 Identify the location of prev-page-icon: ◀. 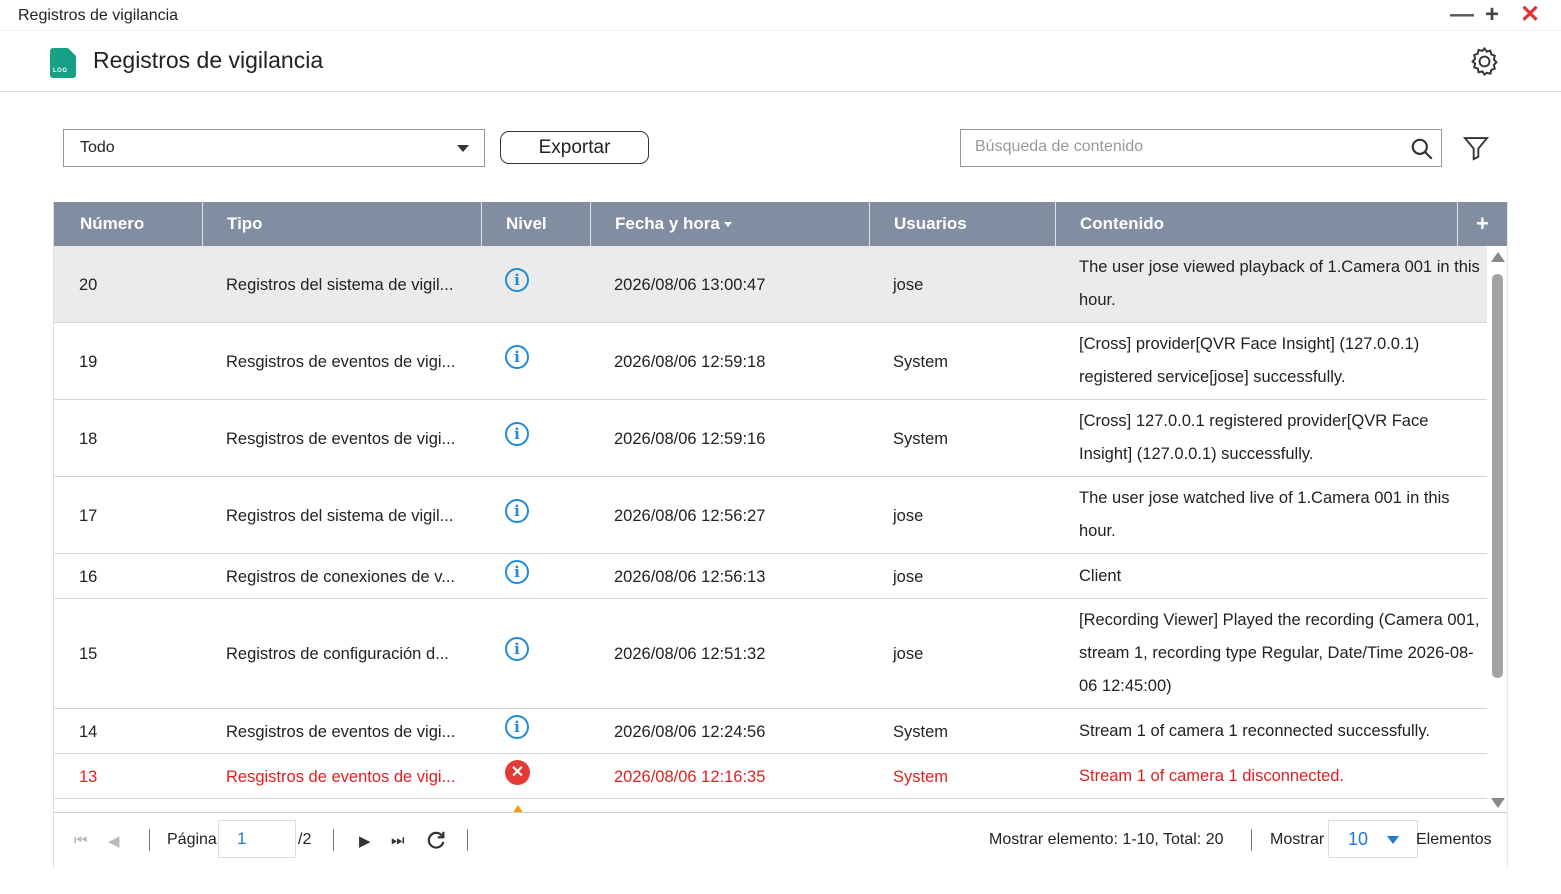
(114, 841).